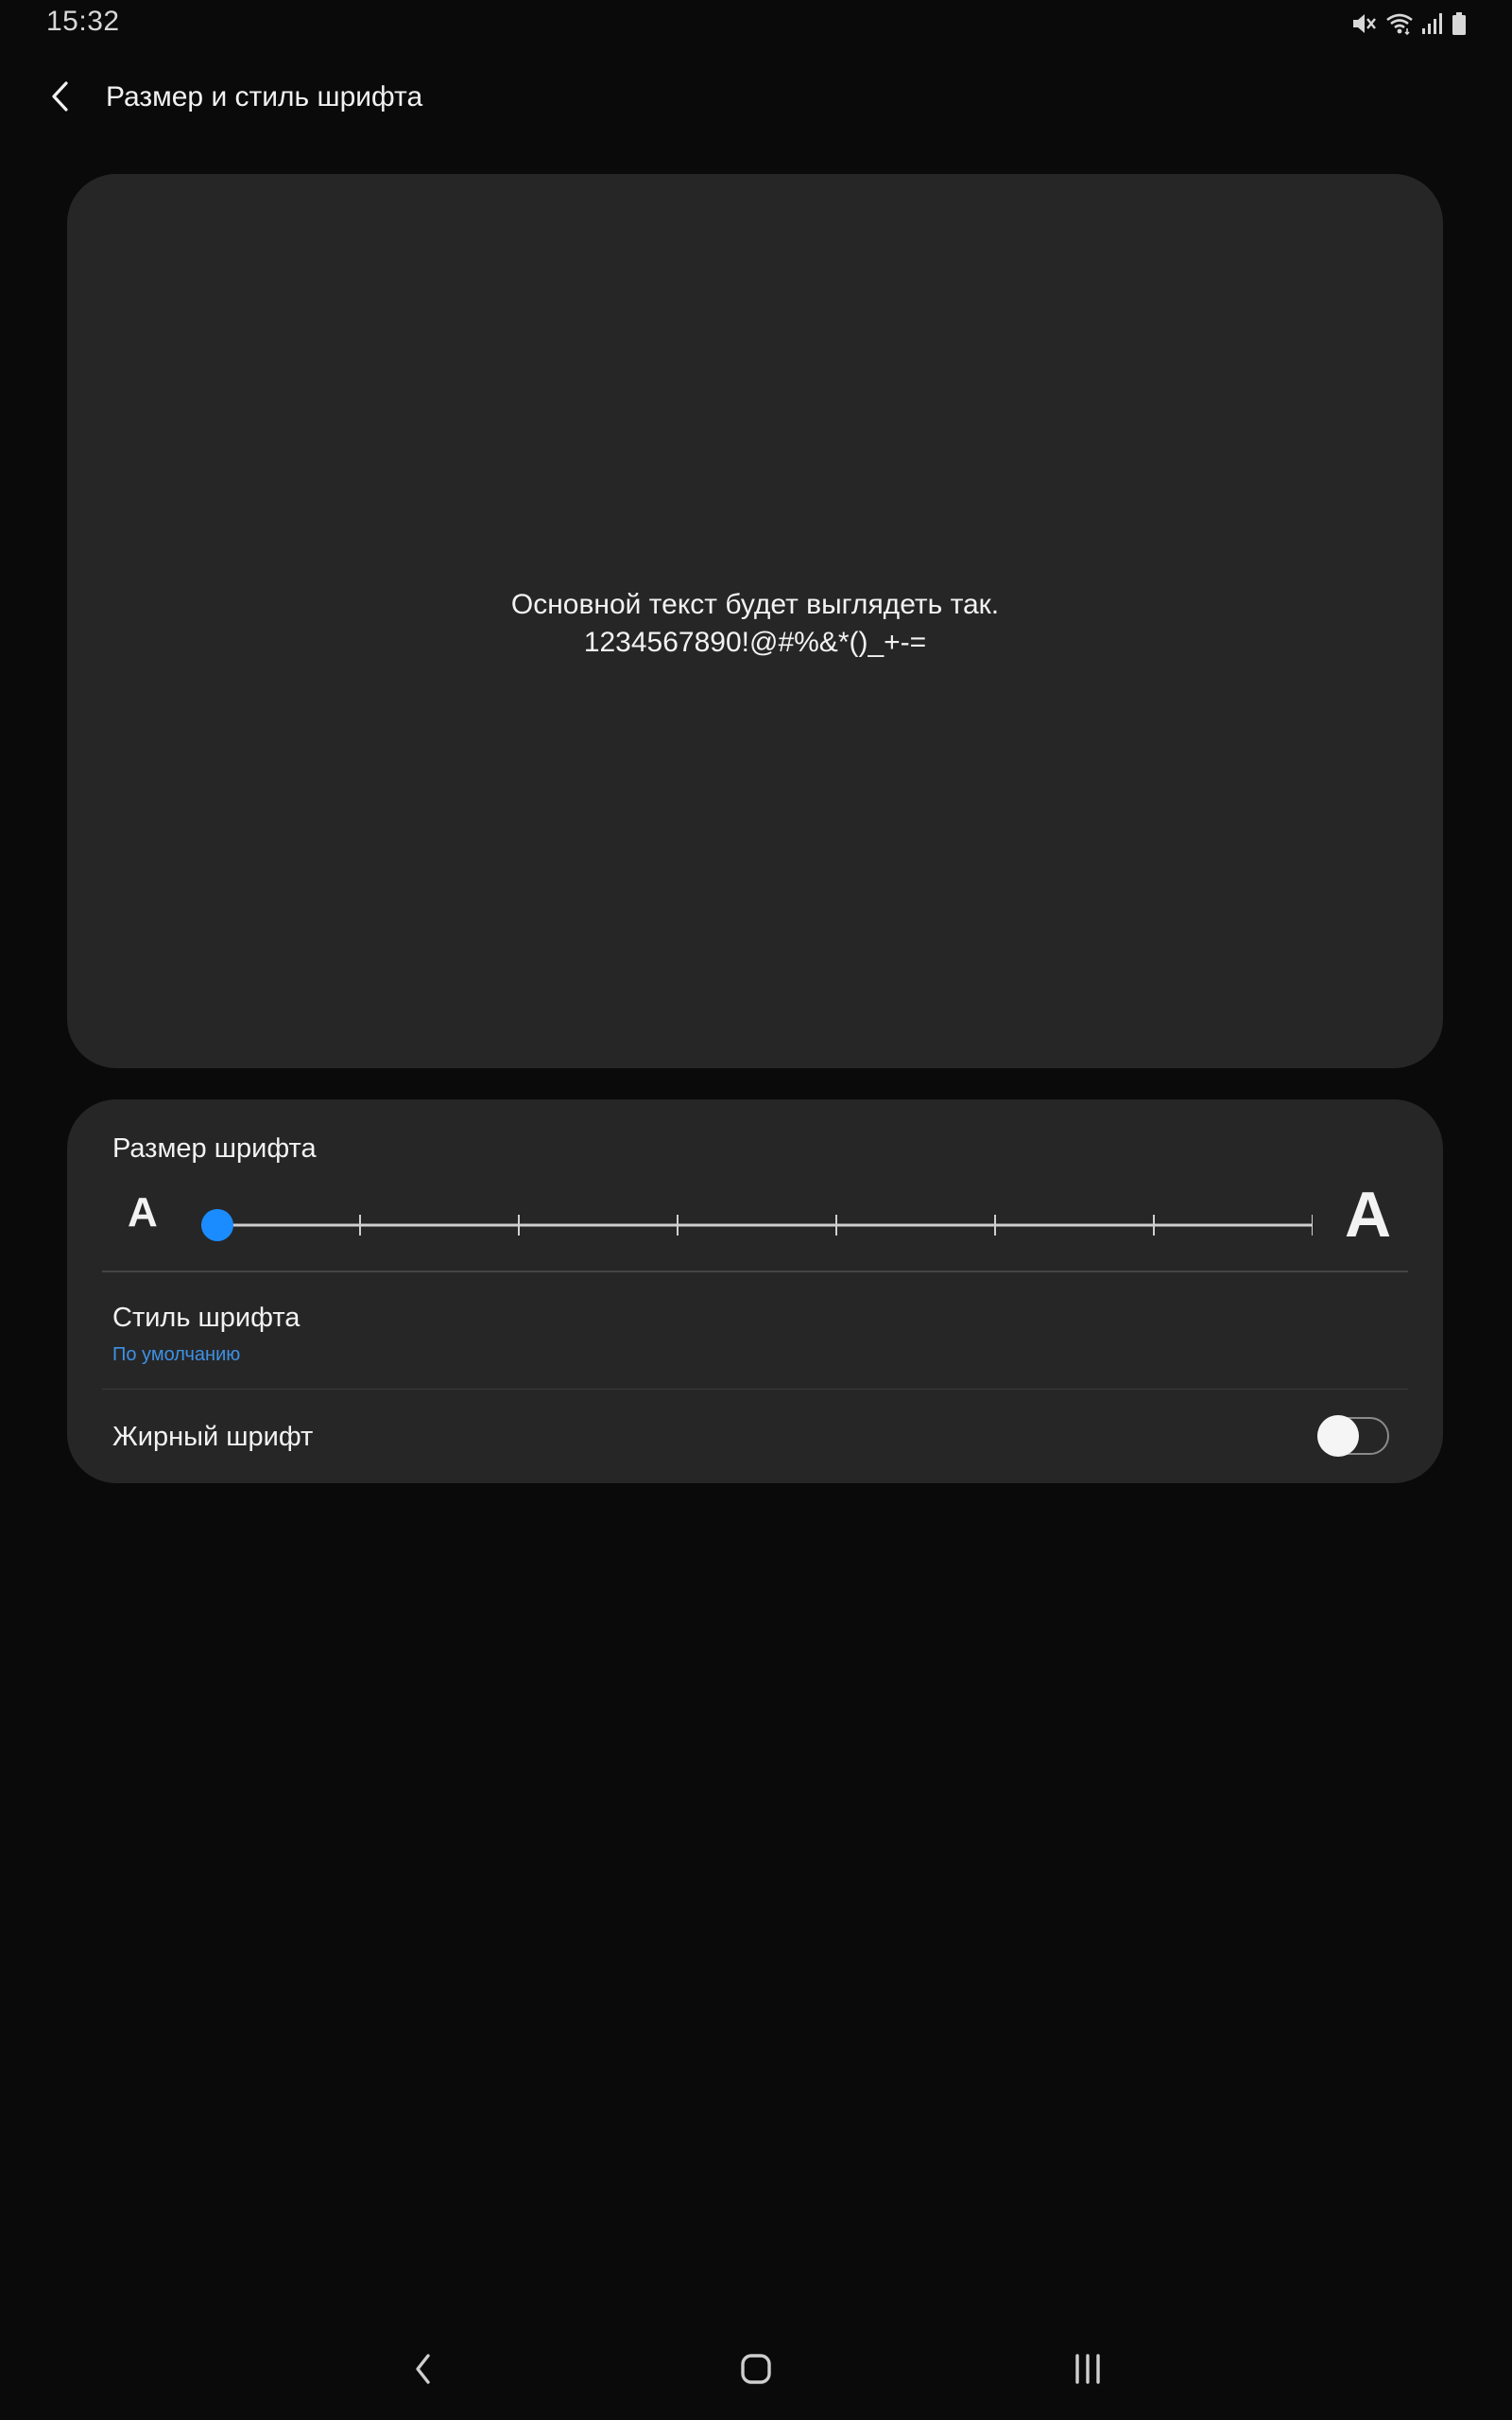 The height and width of the screenshot is (2420, 1512). I want to click on toggle-knob, so click(1338, 1436).